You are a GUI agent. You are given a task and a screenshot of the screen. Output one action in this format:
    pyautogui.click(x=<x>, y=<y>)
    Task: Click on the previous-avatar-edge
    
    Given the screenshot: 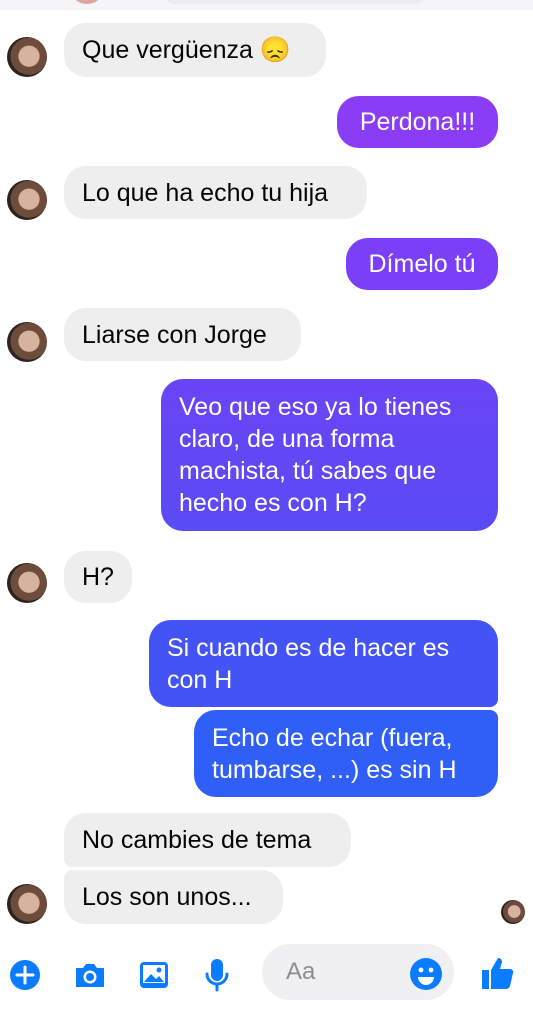 What is the action you would take?
    pyautogui.click(x=87, y=2)
    